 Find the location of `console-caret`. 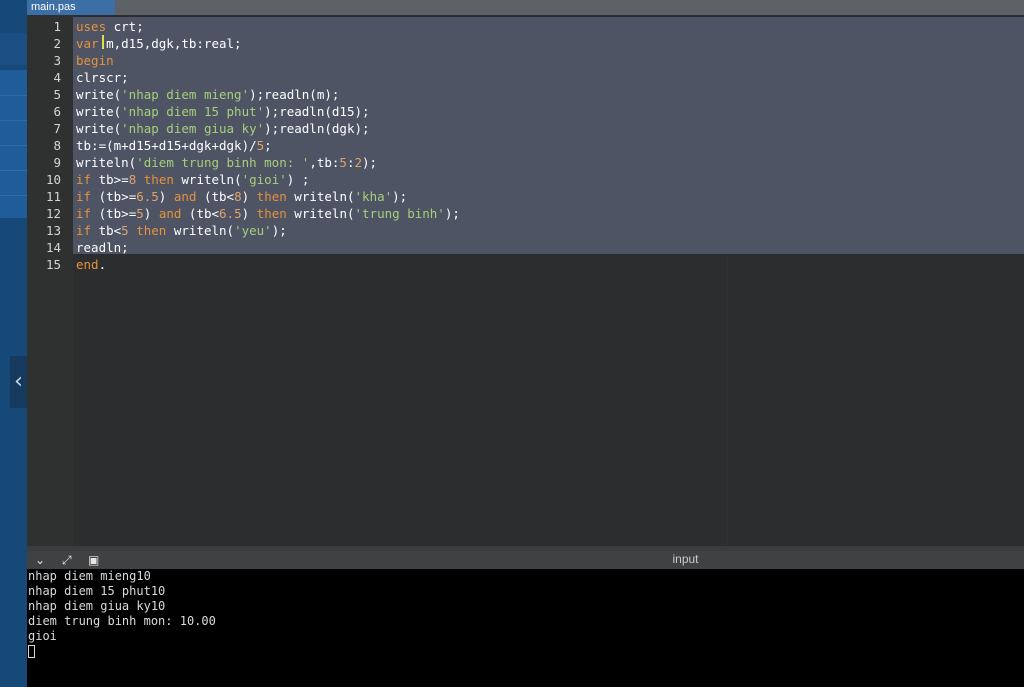

console-caret is located at coordinates (31, 651).